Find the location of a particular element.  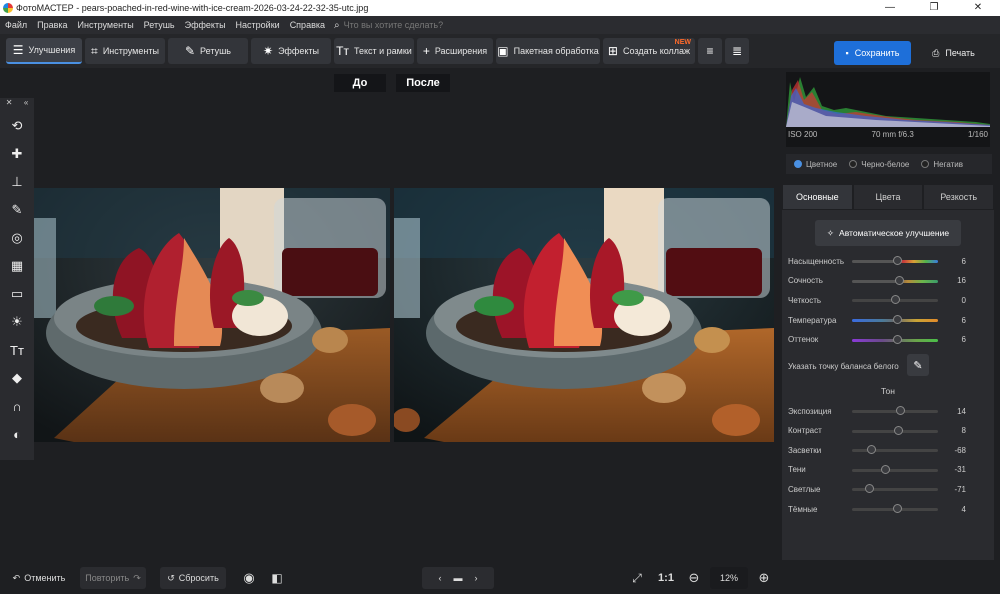

text-tool-icon: Tт is located at coordinates (17, 350).